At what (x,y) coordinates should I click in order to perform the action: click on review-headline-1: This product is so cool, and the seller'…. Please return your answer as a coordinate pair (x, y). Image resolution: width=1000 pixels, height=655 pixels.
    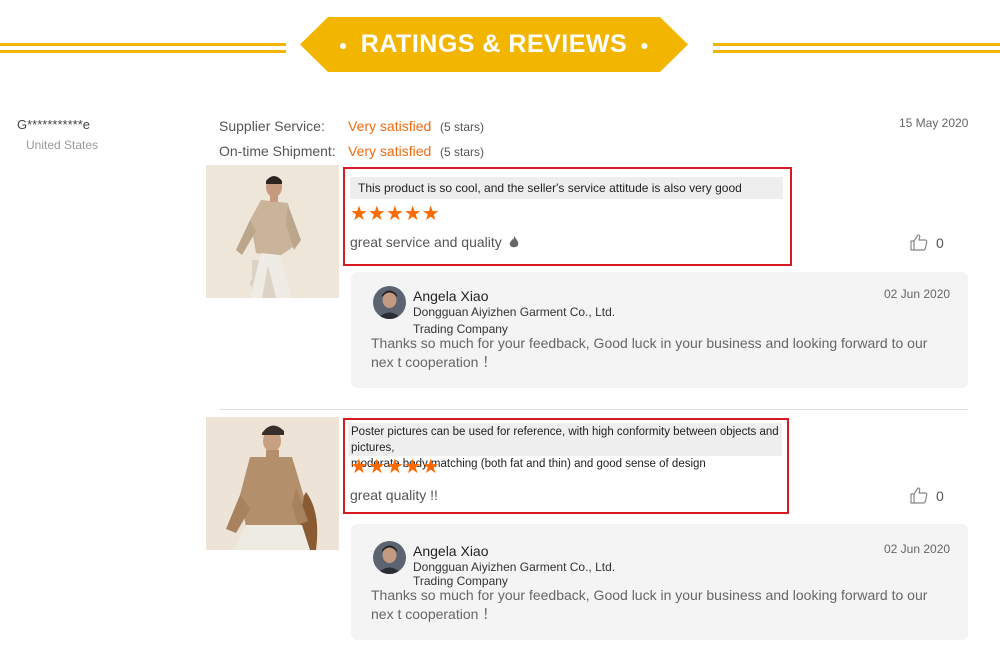
    Looking at the image, I should click on (566, 188).